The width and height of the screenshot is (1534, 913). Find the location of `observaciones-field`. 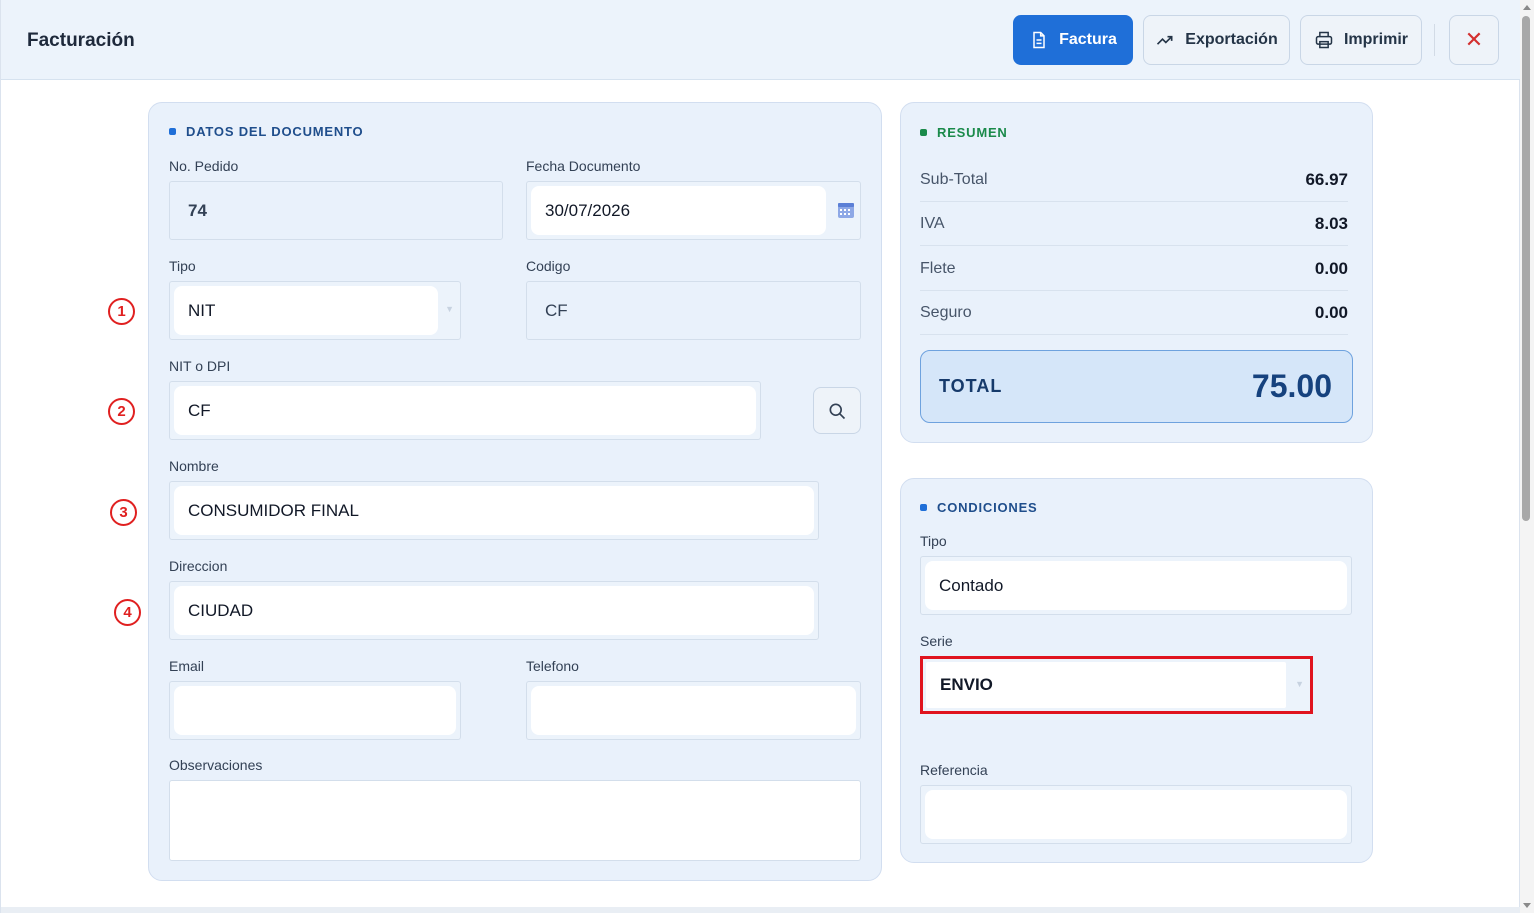

observaciones-field is located at coordinates (515, 820).